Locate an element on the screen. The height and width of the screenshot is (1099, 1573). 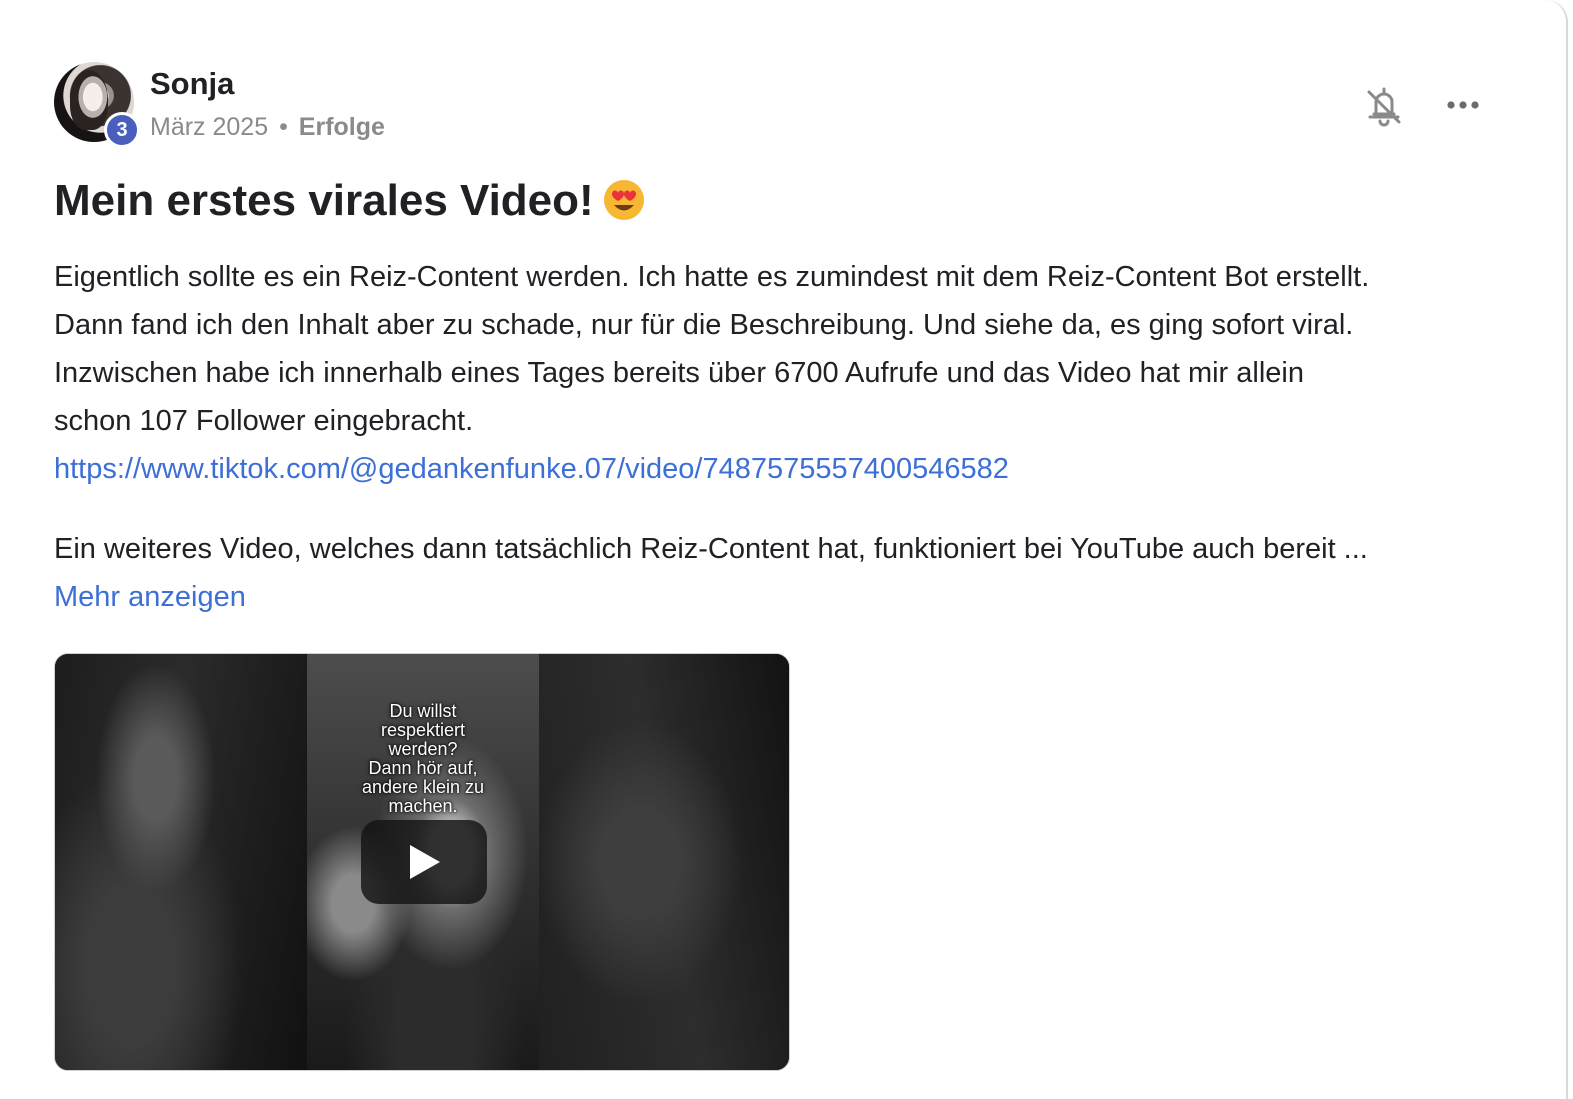
post-meta: März 2025 • Erfolge is located at coordinates (267, 127).